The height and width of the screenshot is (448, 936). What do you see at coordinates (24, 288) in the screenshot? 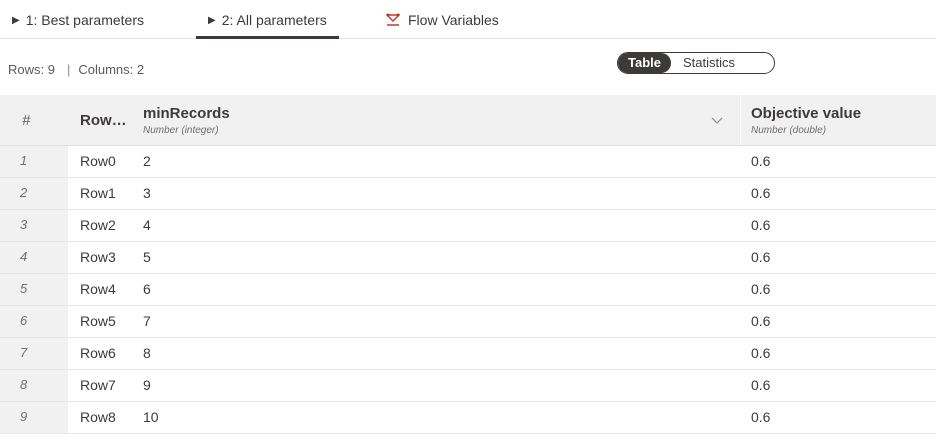
I see `row-number: 5` at bounding box center [24, 288].